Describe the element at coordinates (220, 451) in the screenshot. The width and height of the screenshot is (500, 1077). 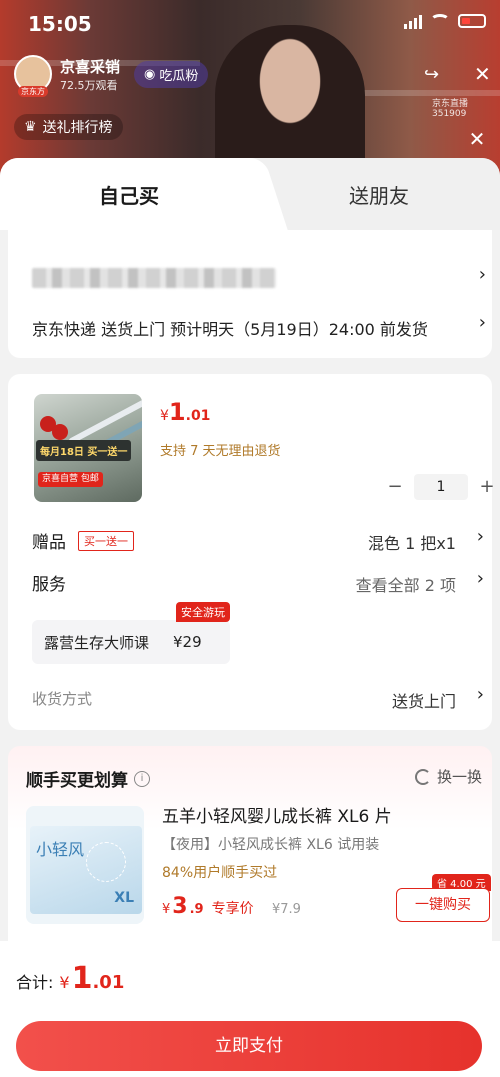
I see `return-policy: 支持 7 天无理由退货` at that location.